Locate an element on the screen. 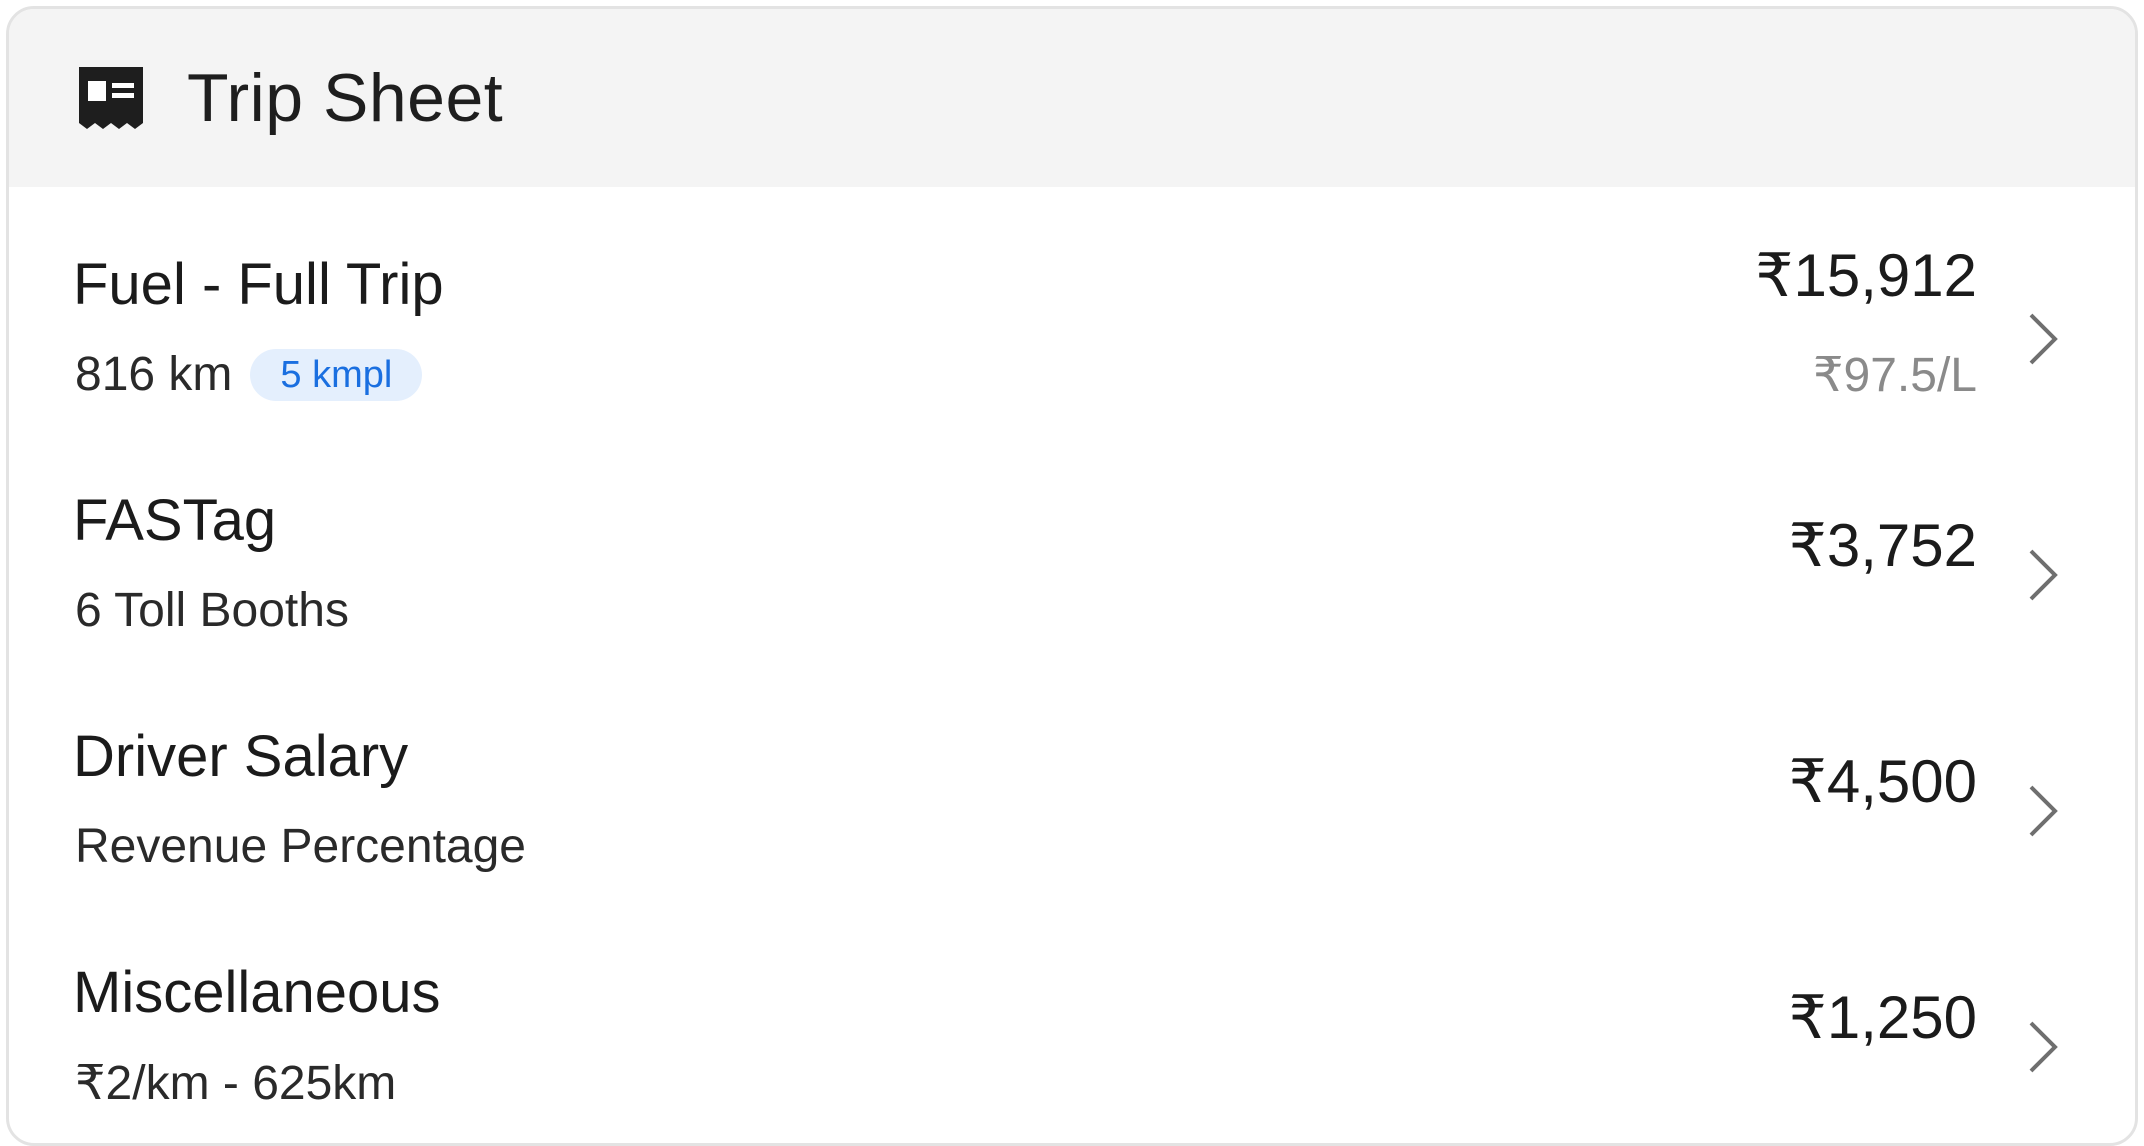 The height and width of the screenshot is (1146, 2144). expense-amount: ₹4,500 is located at coordinates (1882, 781).